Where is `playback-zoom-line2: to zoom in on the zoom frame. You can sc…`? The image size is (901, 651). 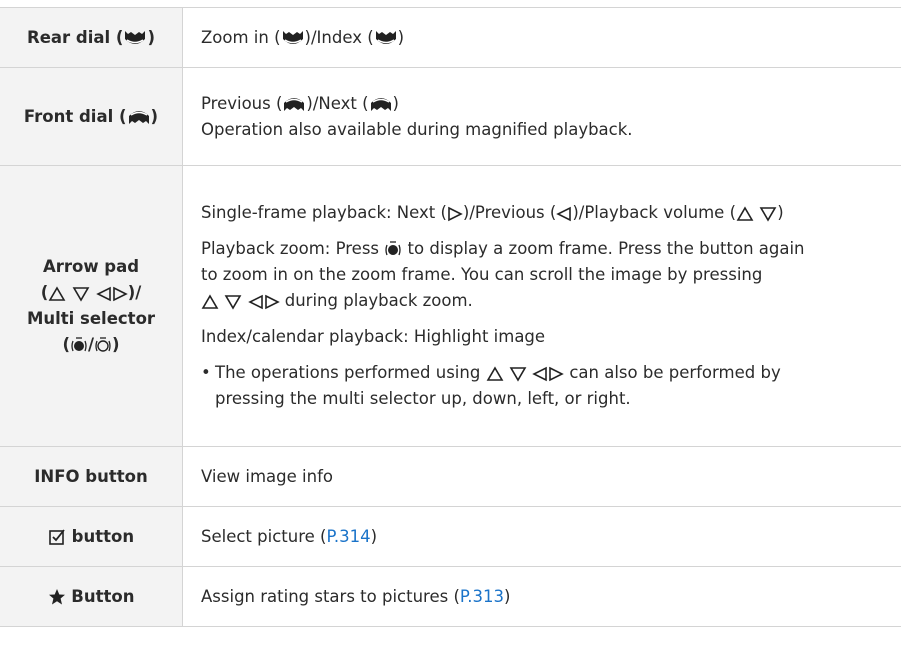
playback-zoom-line2: to zoom in on the zoom frame. You can sc… is located at coordinates (482, 274).